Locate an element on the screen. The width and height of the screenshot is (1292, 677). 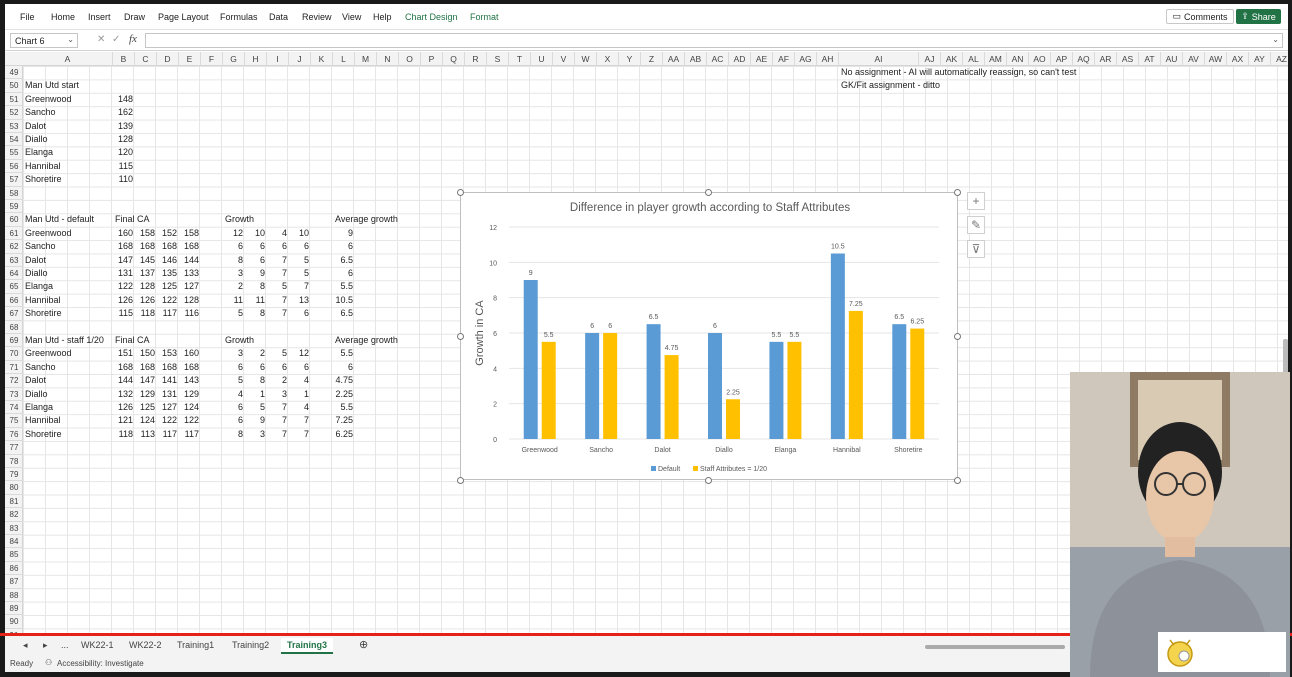
final-ca-value: 122 is located at coordinates (124, 286).